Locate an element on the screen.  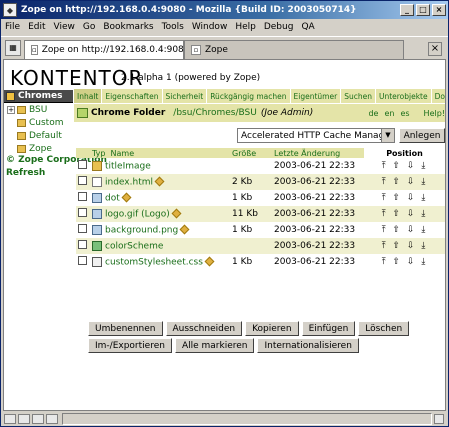
sidebar-item-label: Custom is located at coordinates (46, 122).